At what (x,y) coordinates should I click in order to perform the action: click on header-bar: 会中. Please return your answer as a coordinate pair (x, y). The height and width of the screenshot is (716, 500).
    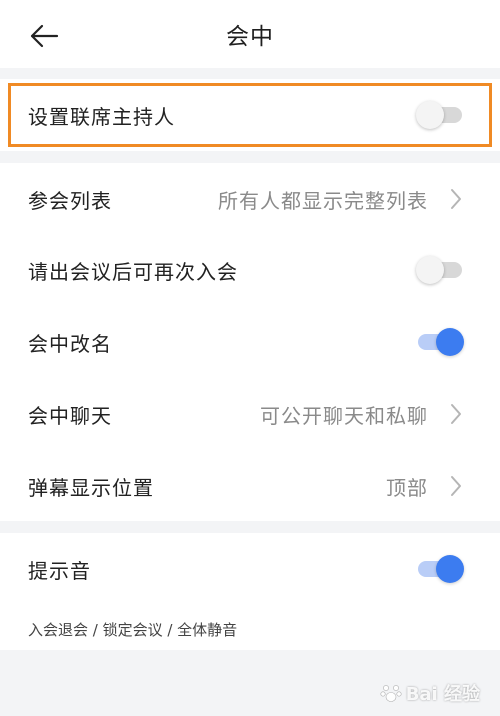
    Looking at the image, I should click on (250, 34).